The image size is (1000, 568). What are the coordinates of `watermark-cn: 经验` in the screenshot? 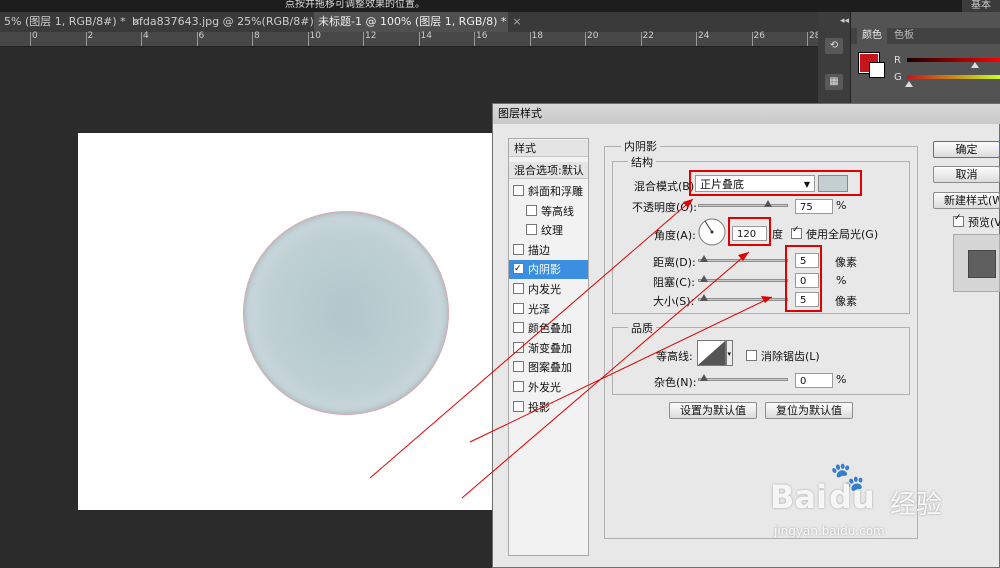 It's located at (916, 505).